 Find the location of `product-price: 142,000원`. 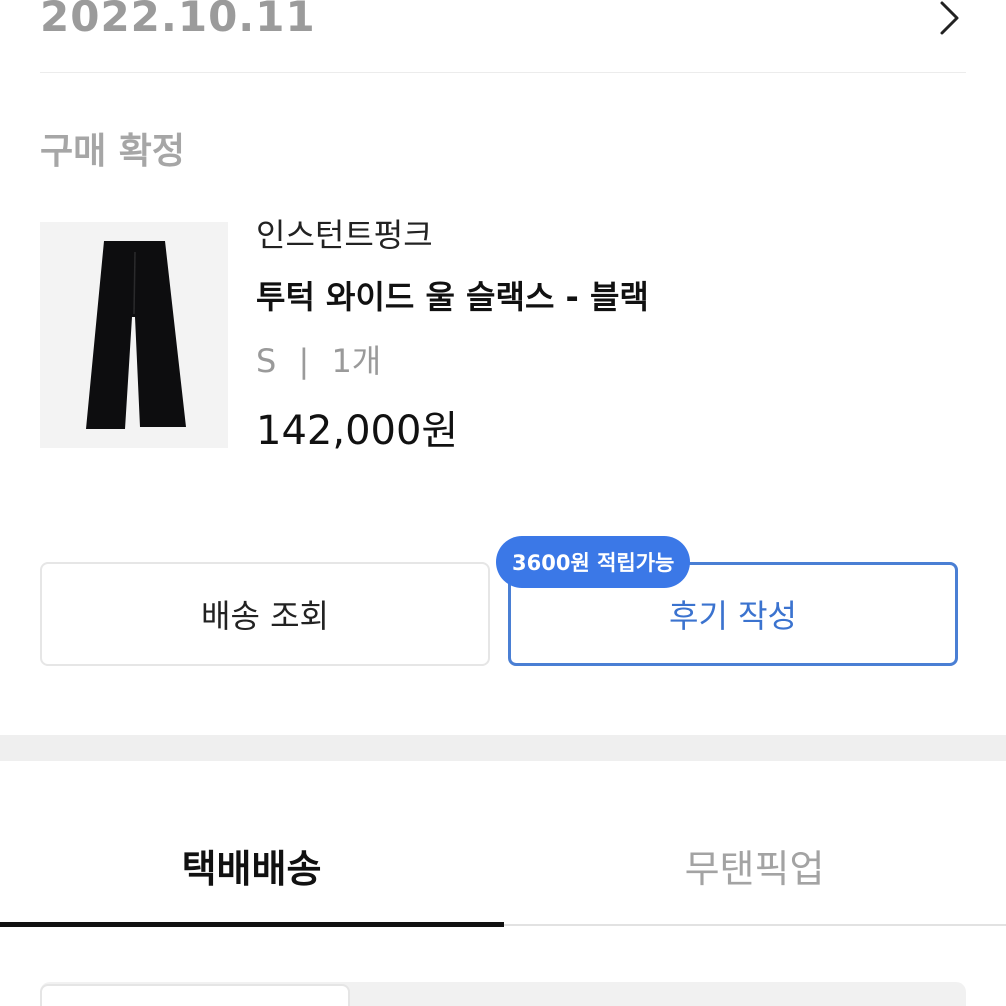

product-price: 142,000원 is located at coordinates (357, 431).